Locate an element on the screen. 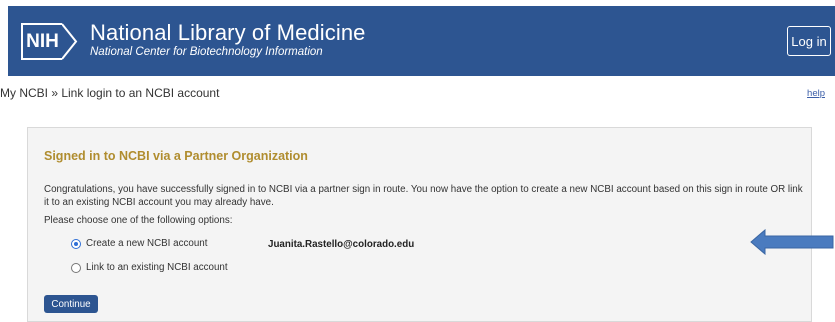 This screenshot has height=322, width=835. option-link-account-label: Link to an existing NCBI account is located at coordinates (157, 267).